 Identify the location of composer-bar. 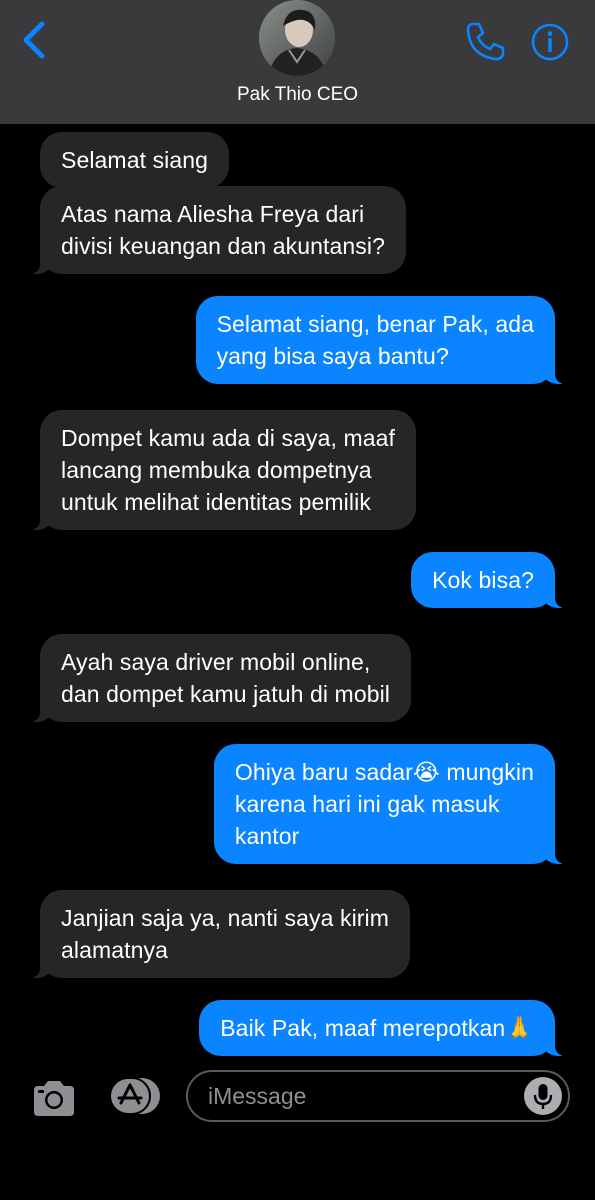
(297, 1130).